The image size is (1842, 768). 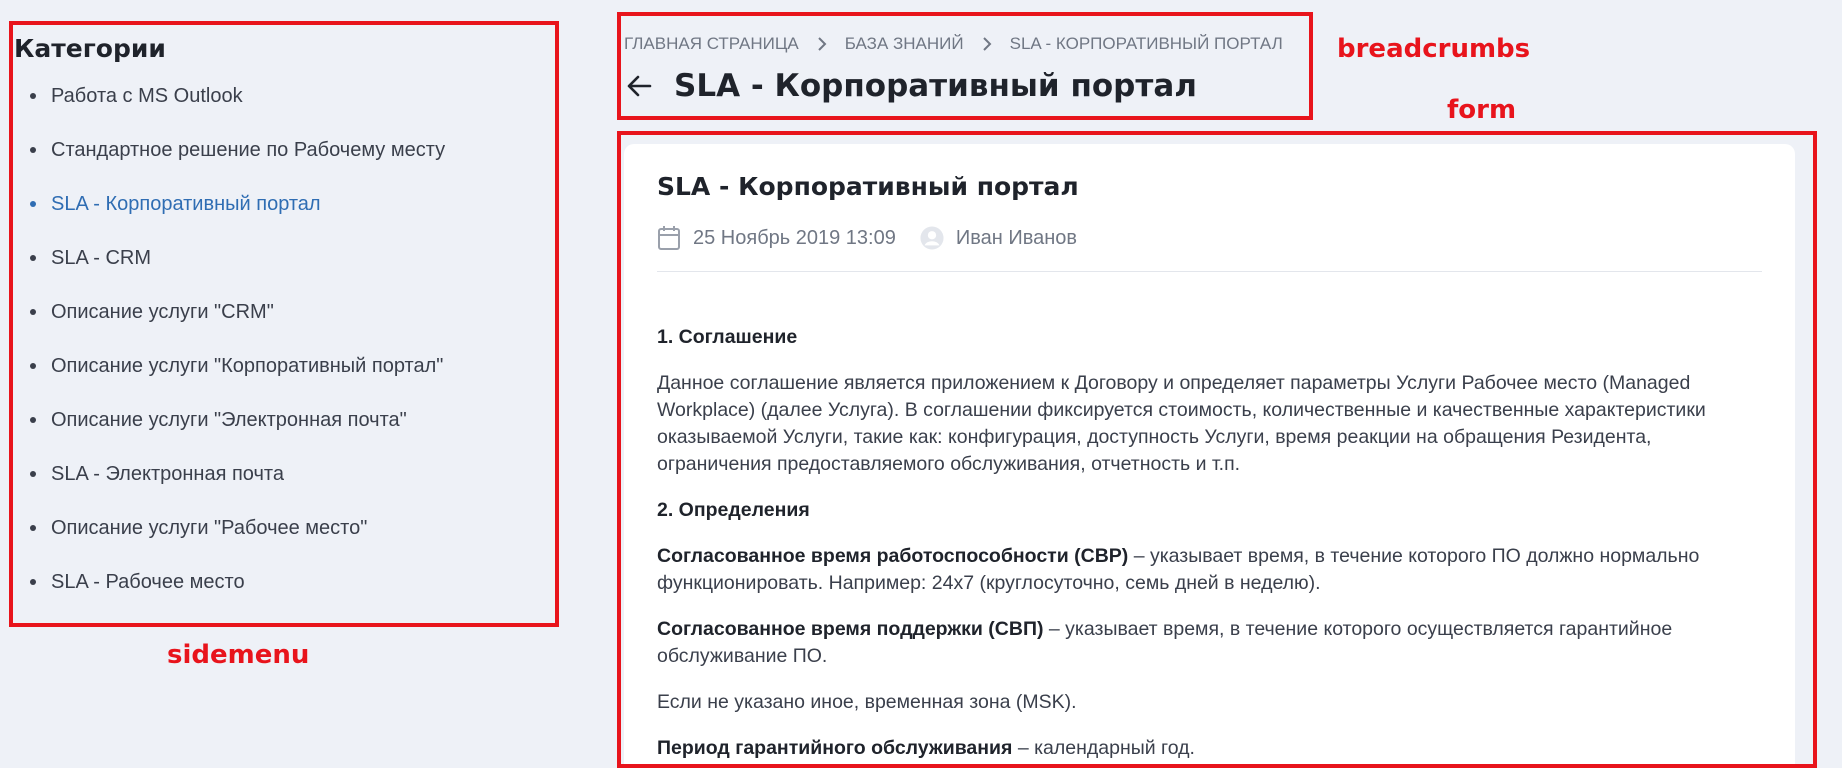 I want to click on sidemenu-annotation-label: sidemenu, so click(x=238, y=655).